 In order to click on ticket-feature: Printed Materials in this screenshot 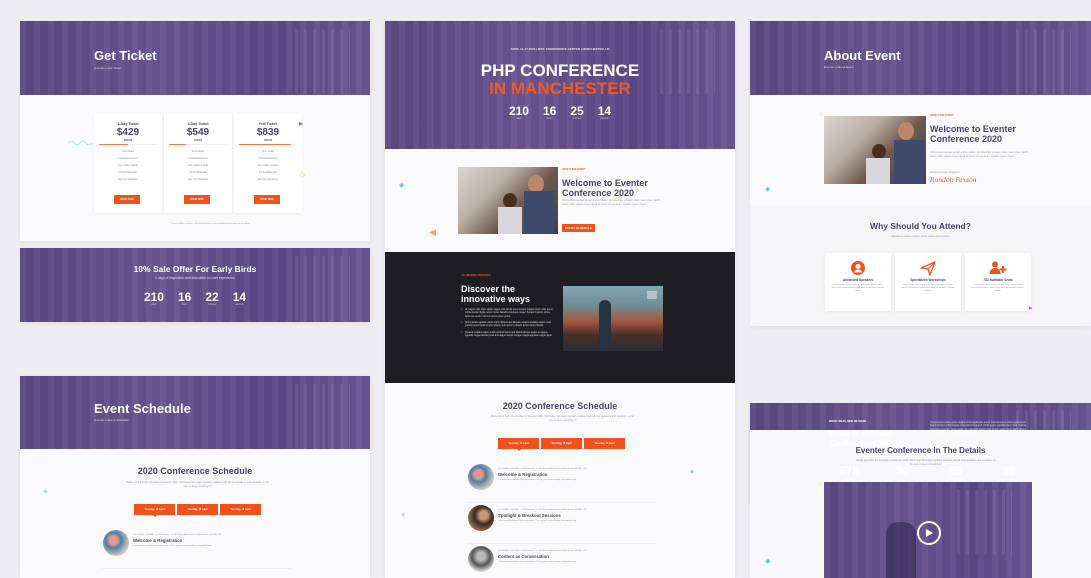, I will do `click(198, 173)`.